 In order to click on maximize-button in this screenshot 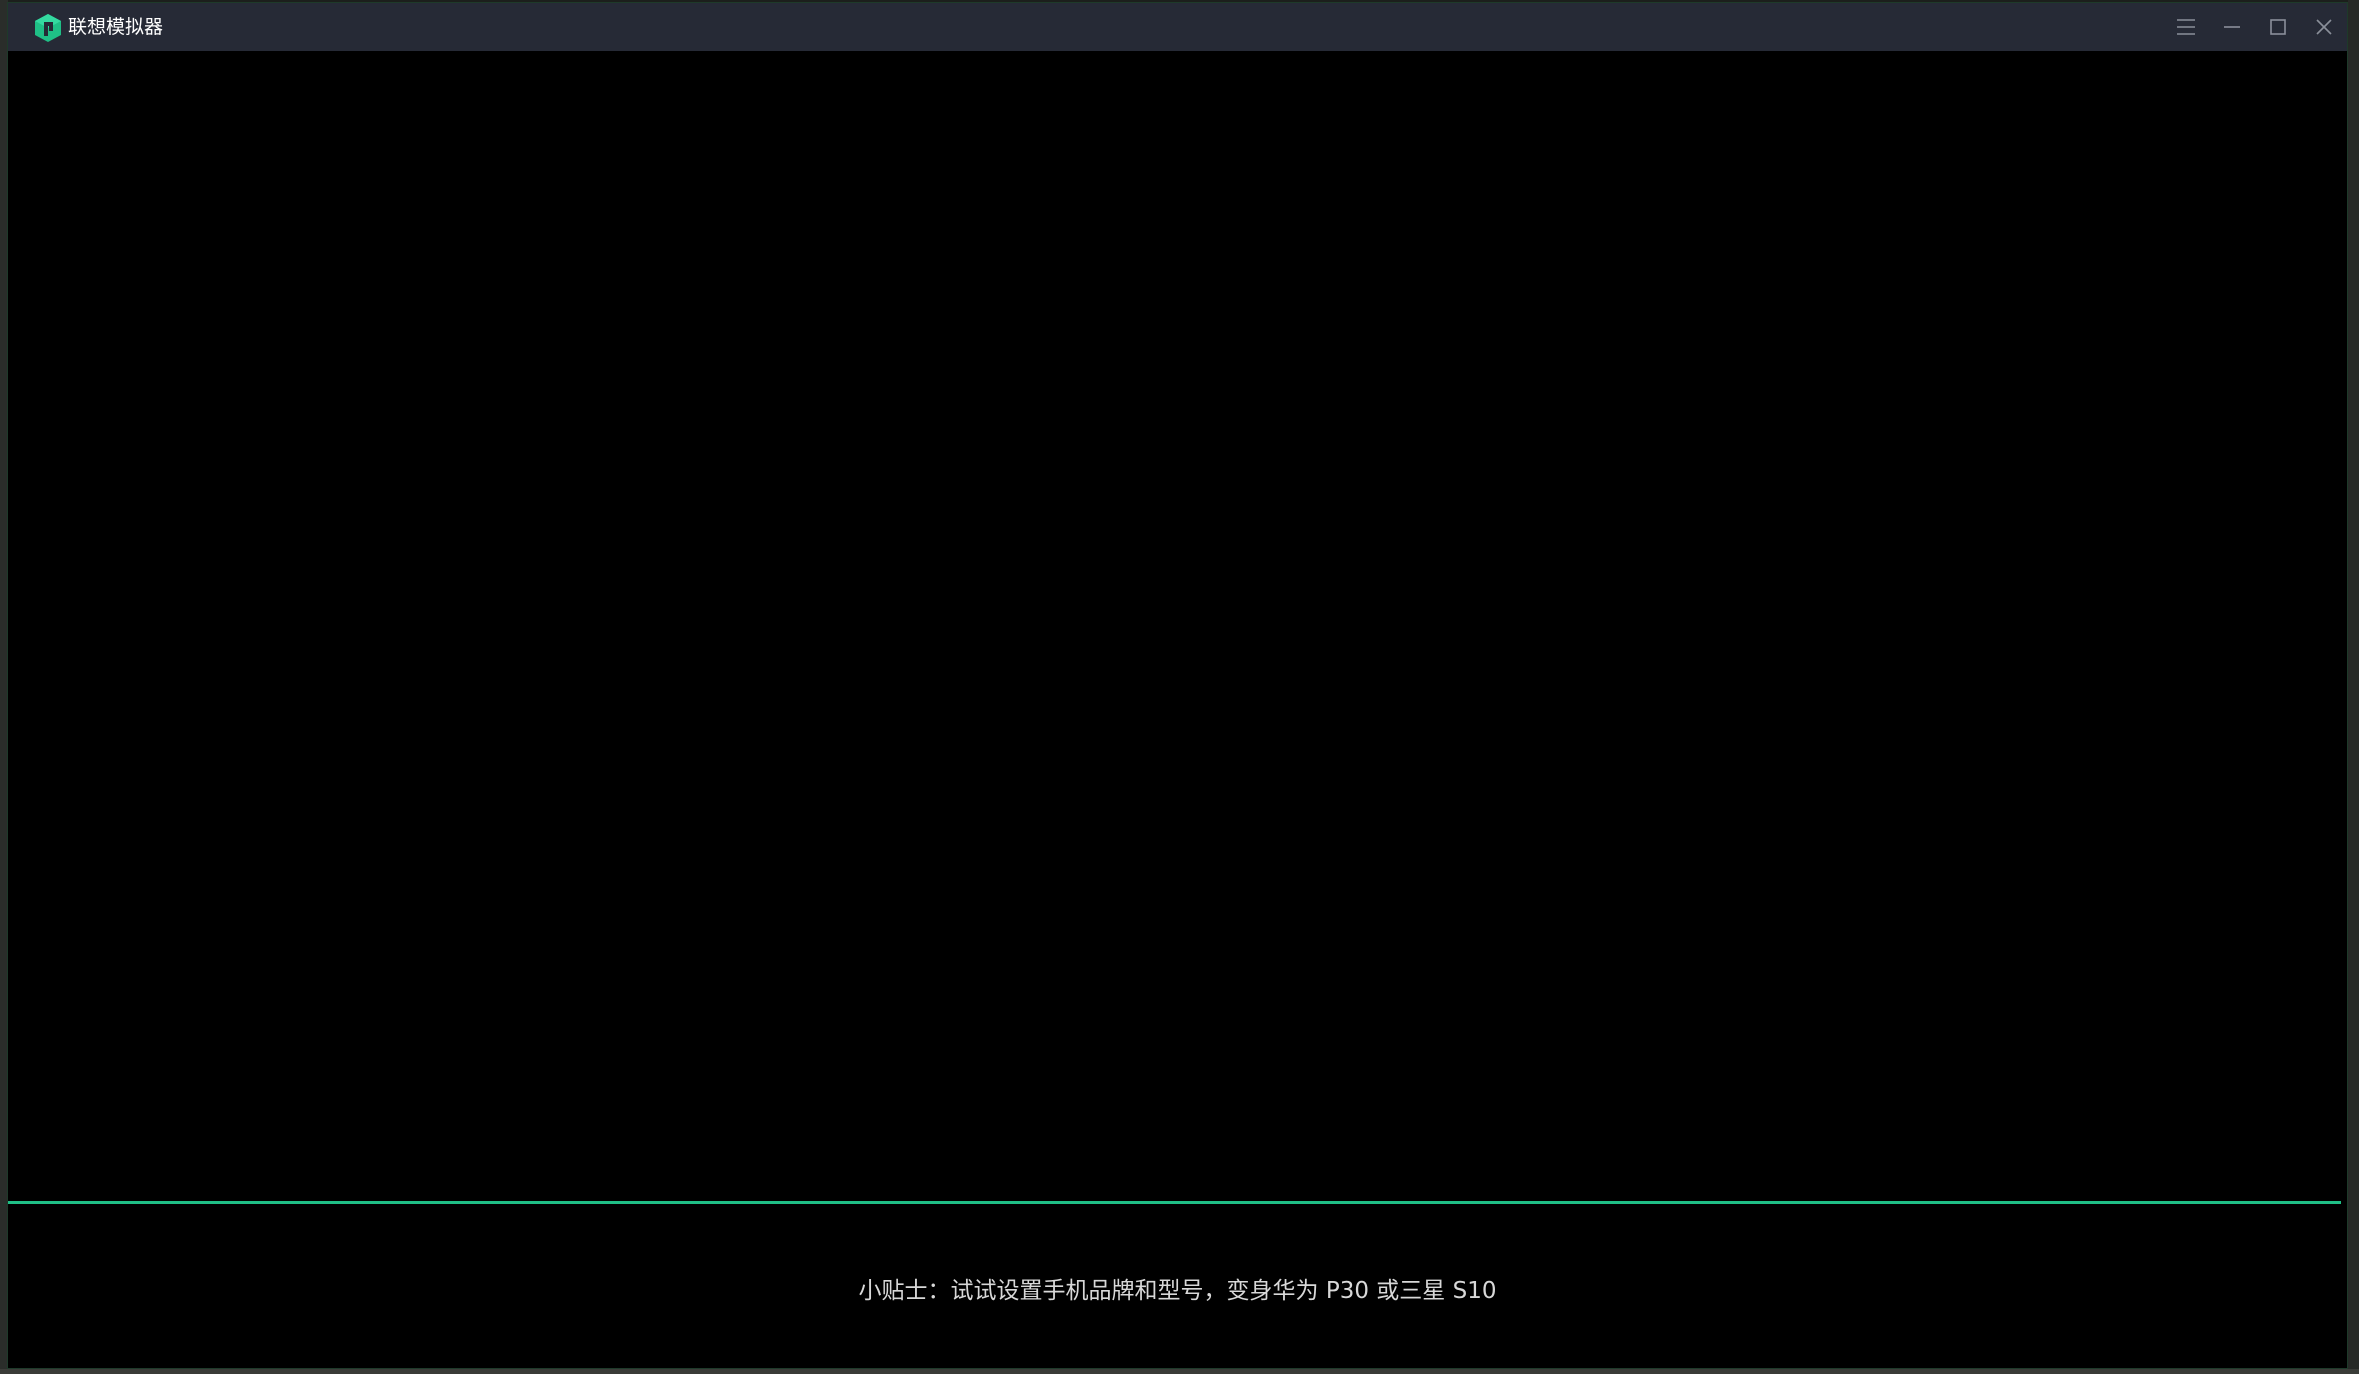, I will do `click(2278, 27)`.